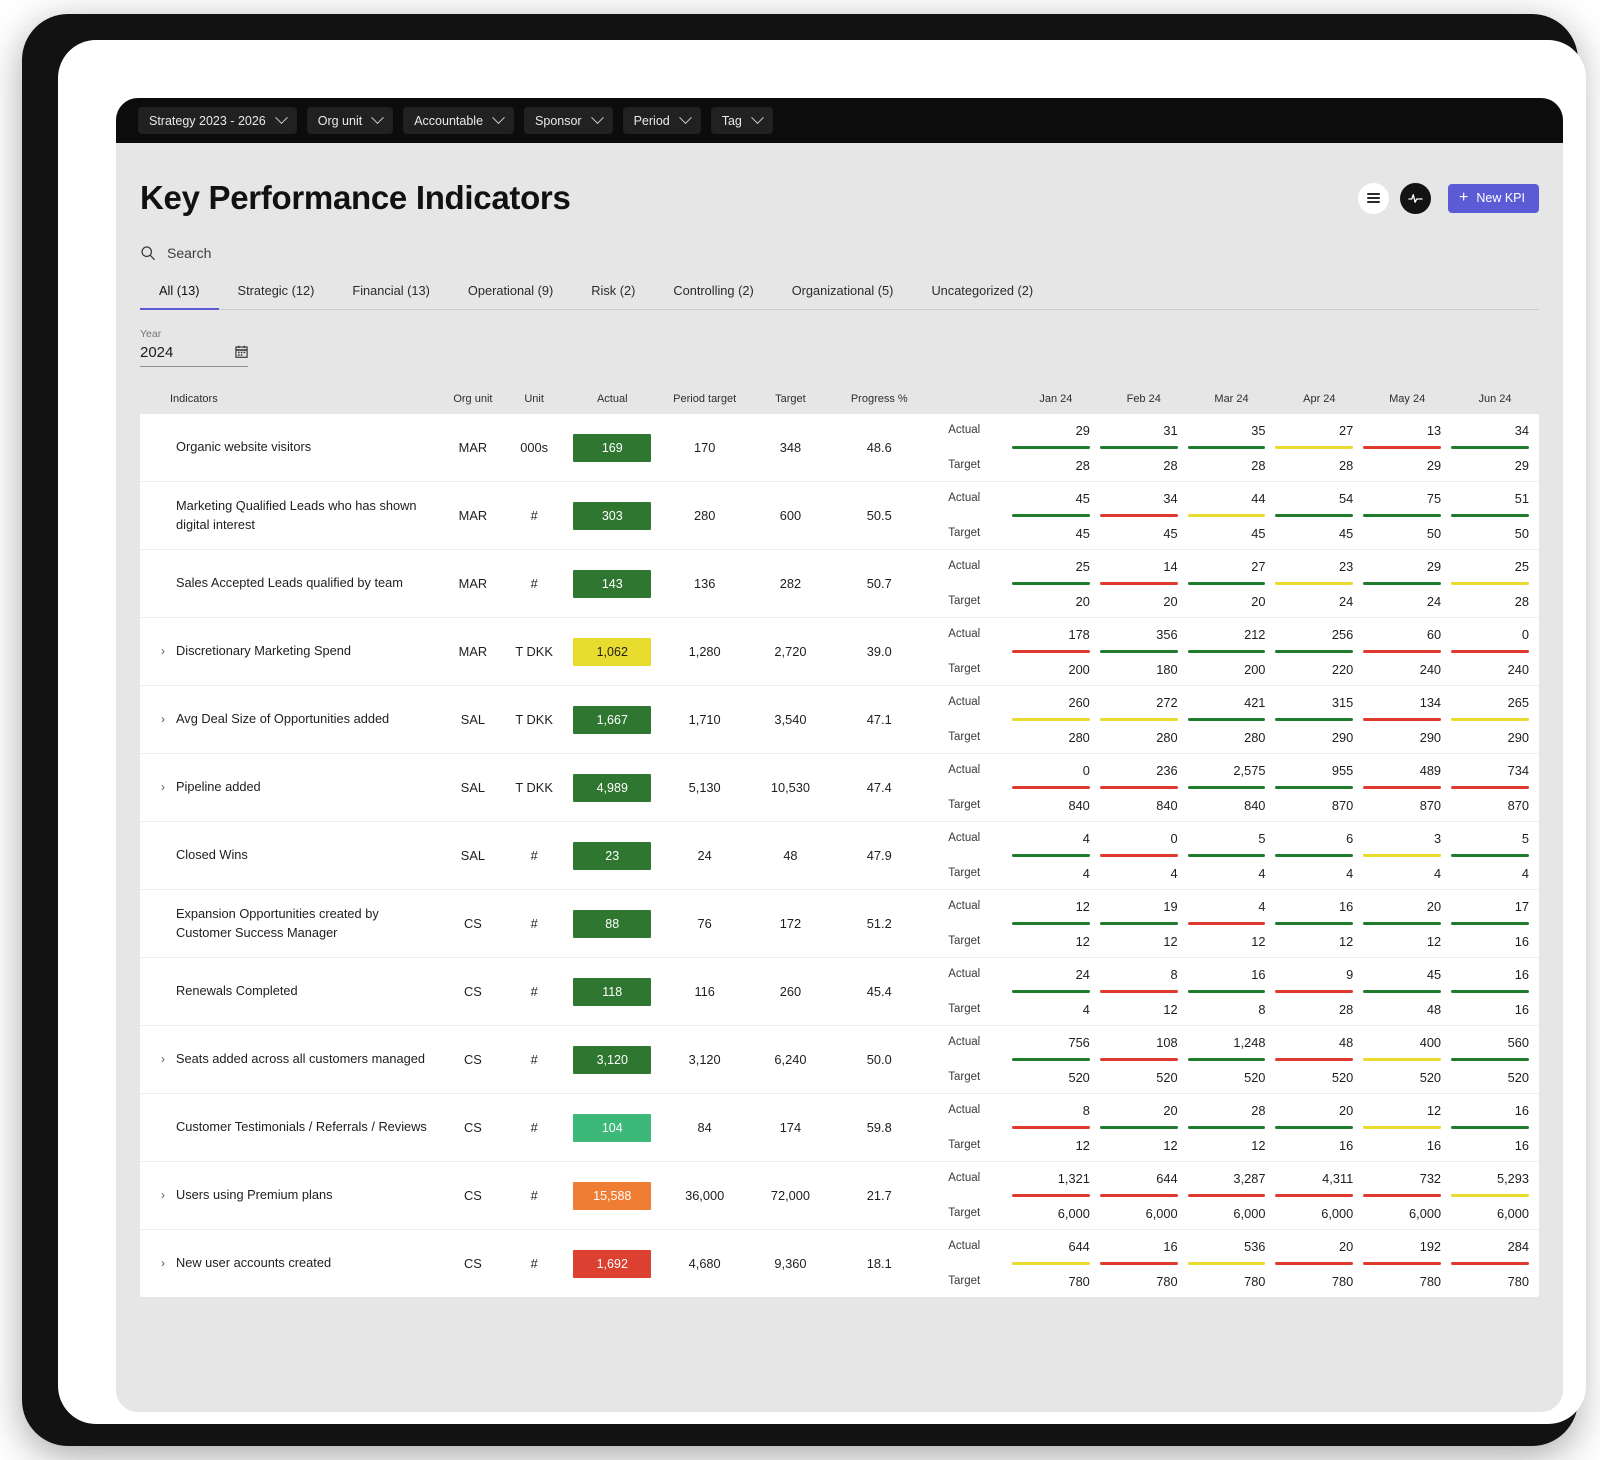 The height and width of the screenshot is (1460, 1600). What do you see at coordinates (790, 1263) in the screenshot?
I see `cell-target: 9,360` at bounding box center [790, 1263].